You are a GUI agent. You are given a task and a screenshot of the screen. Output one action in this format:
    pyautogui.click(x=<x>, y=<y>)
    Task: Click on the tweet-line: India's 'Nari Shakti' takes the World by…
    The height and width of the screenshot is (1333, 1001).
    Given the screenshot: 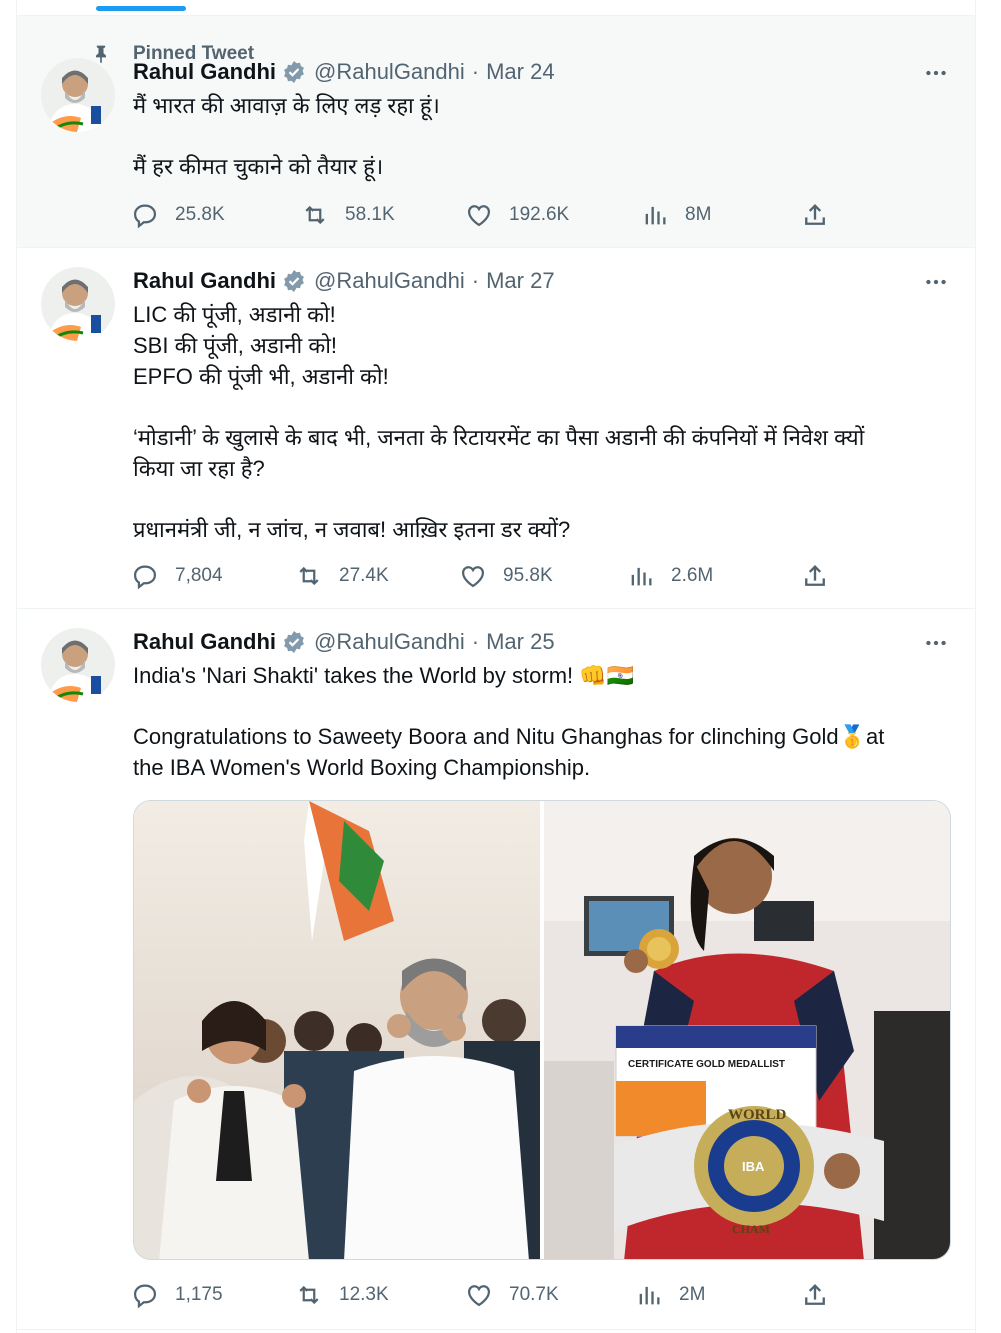 What is the action you would take?
    pyautogui.click(x=384, y=675)
    